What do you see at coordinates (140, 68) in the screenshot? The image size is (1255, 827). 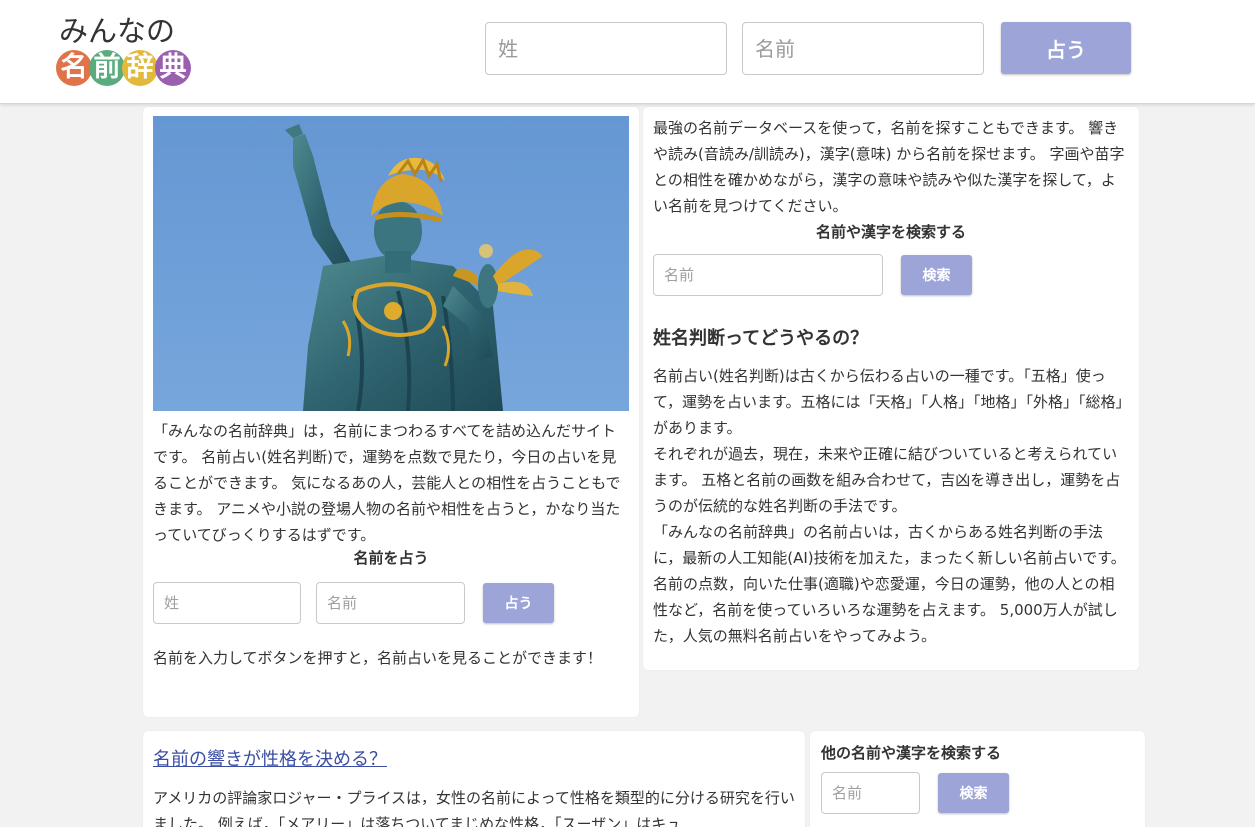 I see `logo-char-3: 辞` at bounding box center [140, 68].